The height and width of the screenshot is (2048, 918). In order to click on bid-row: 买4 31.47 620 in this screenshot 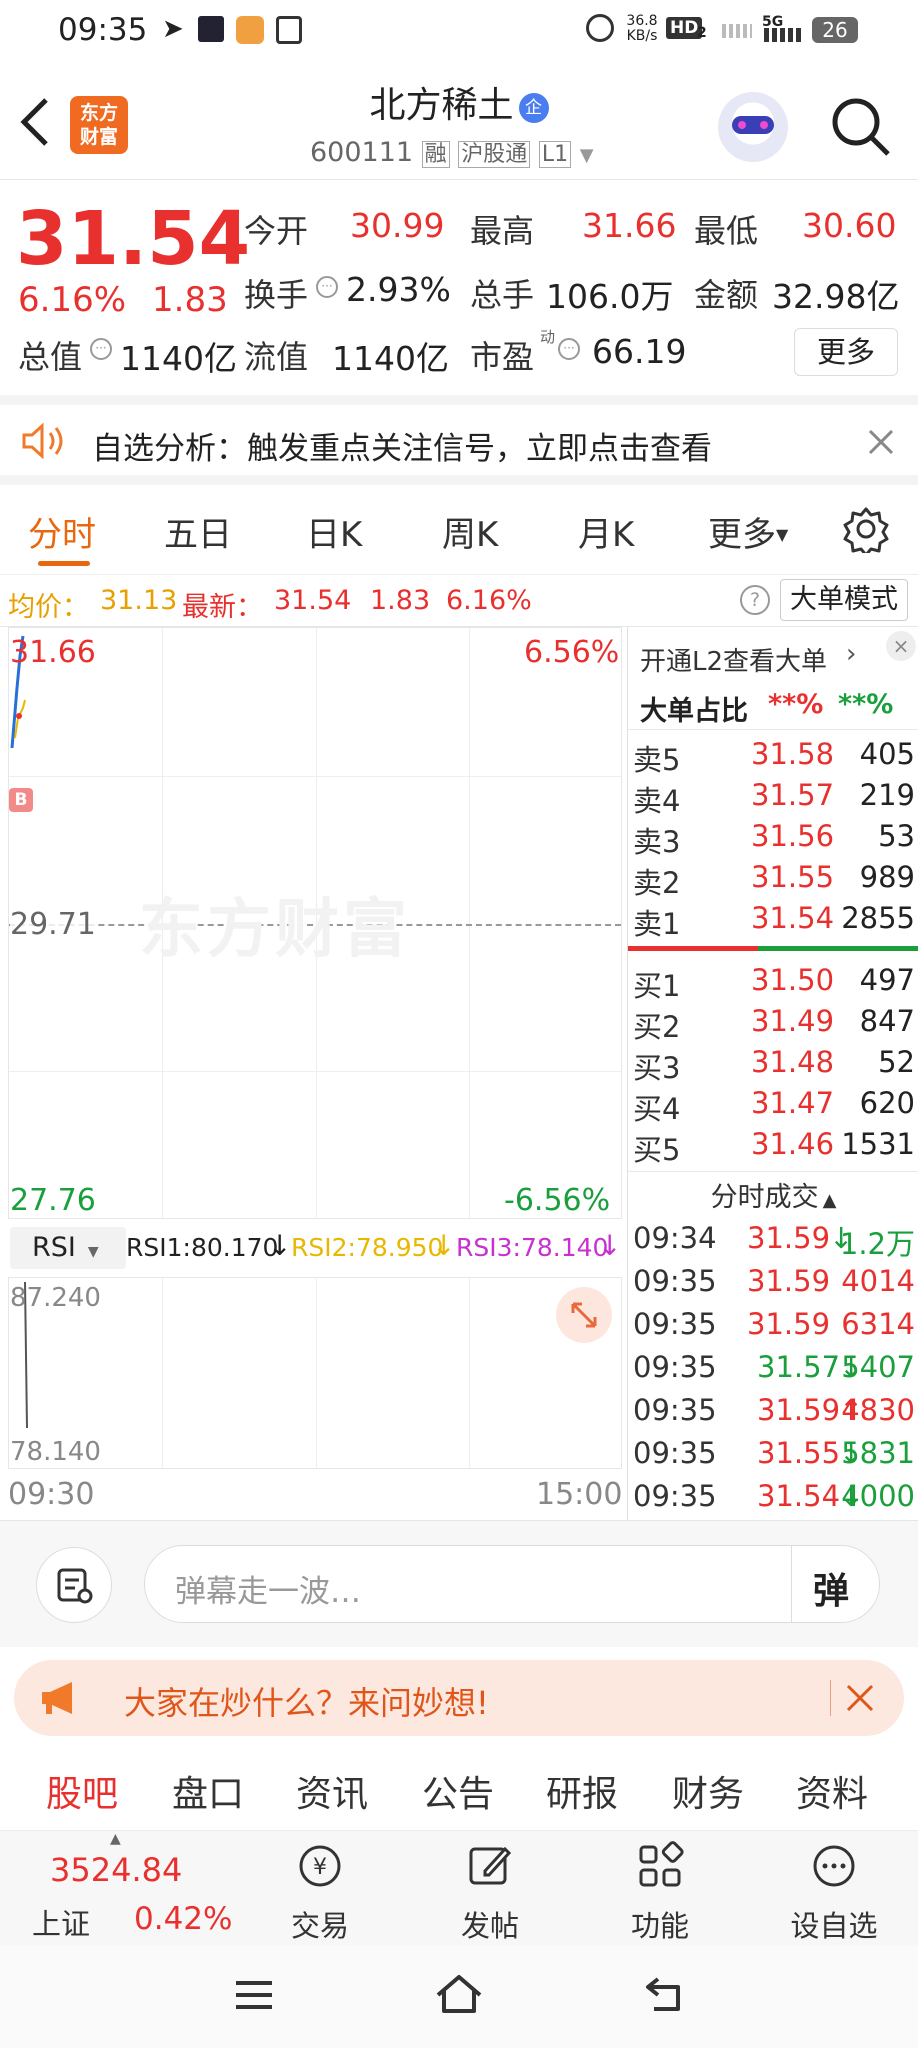, I will do `click(774, 1106)`.